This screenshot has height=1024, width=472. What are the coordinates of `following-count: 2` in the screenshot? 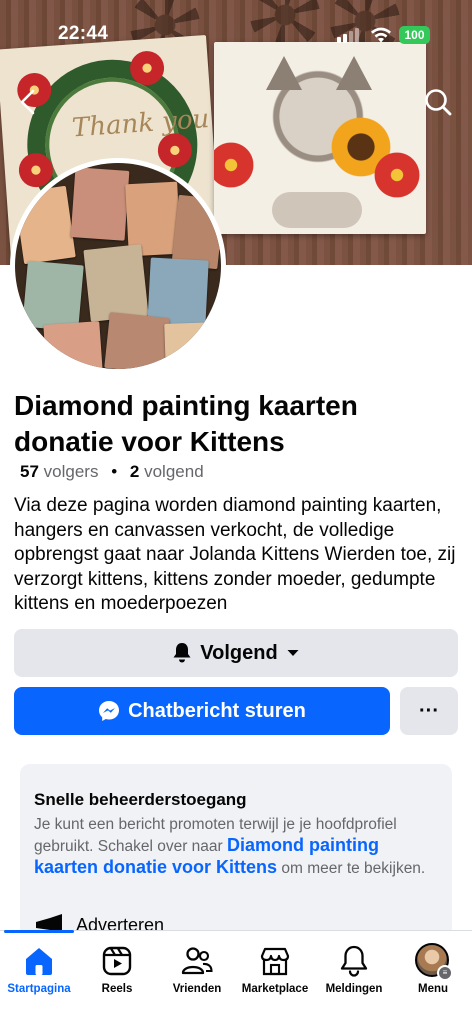 It's located at (134, 471).